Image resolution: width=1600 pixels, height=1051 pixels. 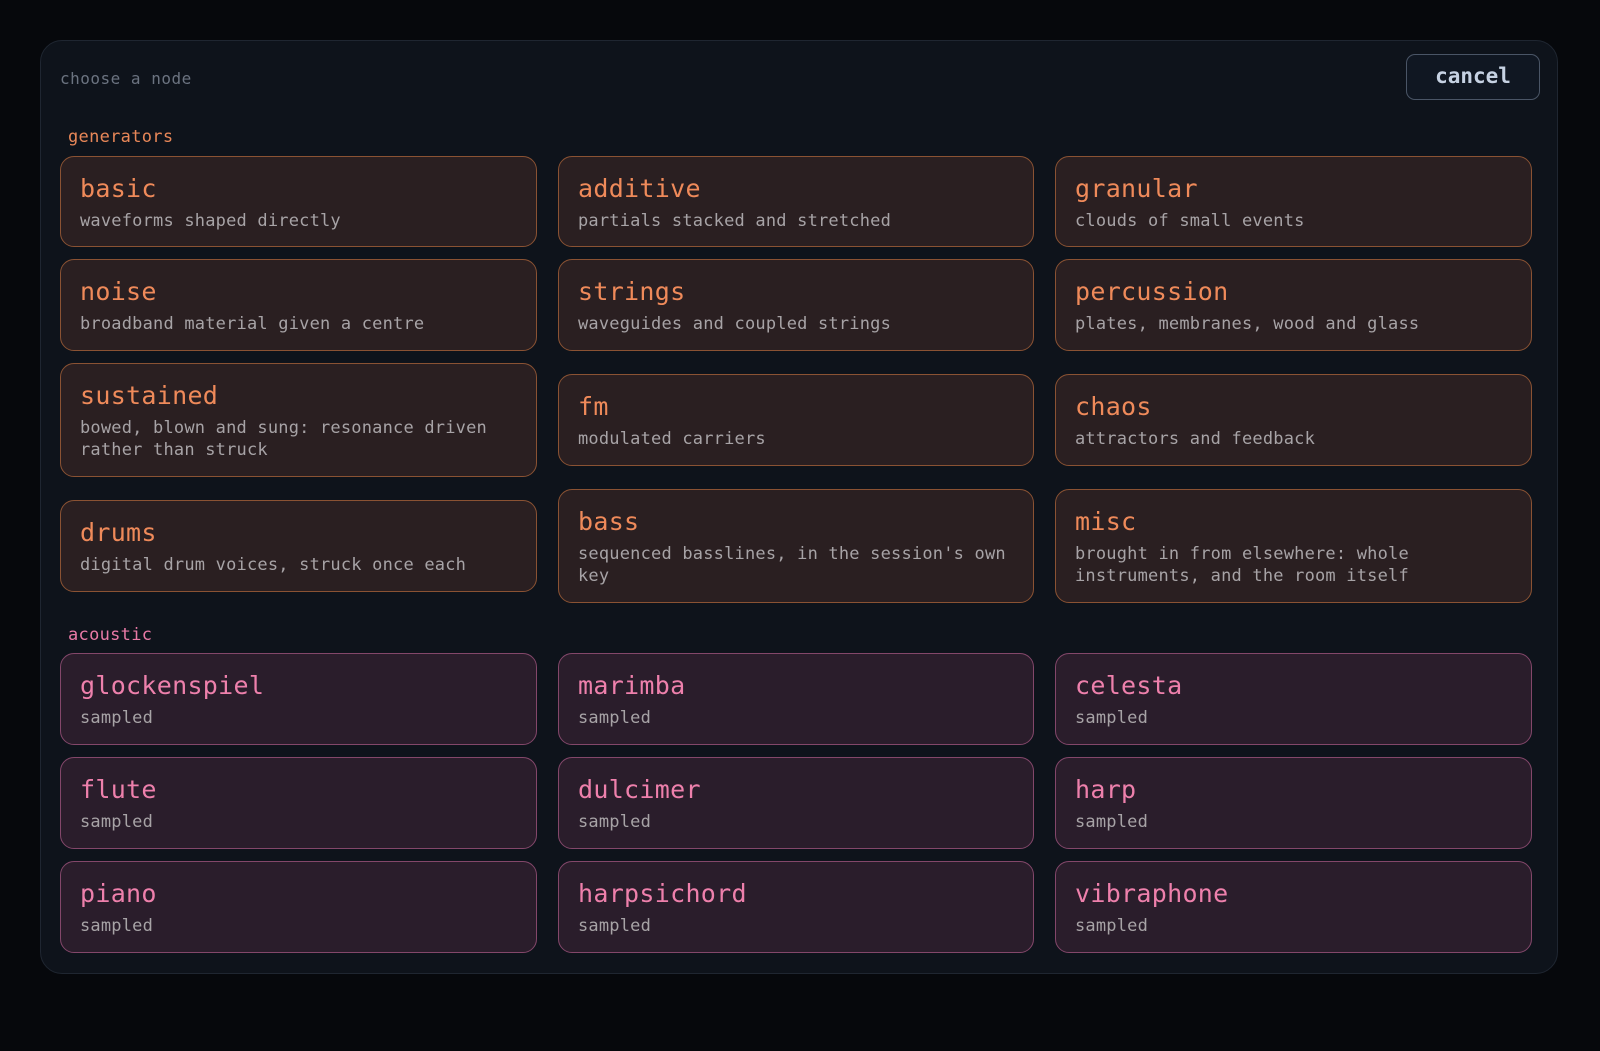 I want to click on node-card-marimba: marimba sampled, so click(x=796, y=699).